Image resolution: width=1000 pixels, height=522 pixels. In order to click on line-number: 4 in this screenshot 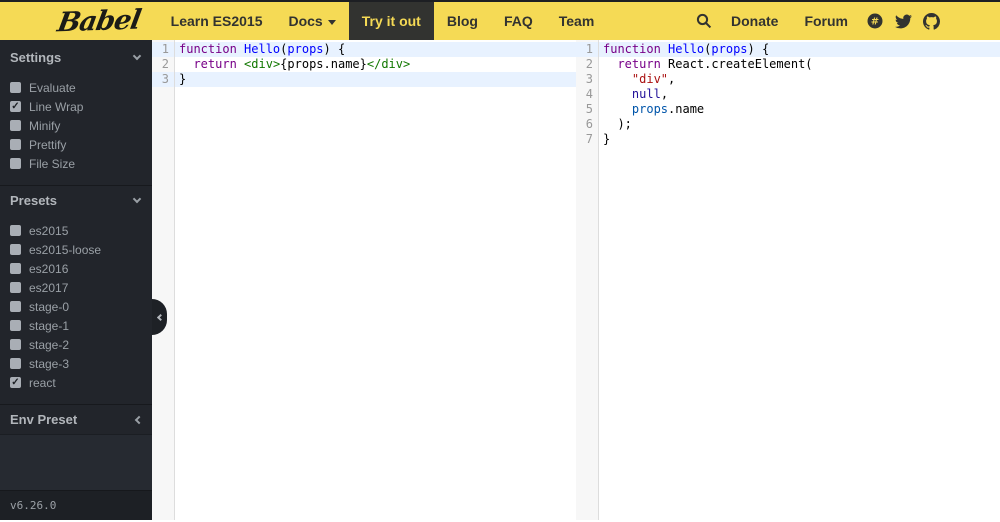, I will do `click(589, 94)`.